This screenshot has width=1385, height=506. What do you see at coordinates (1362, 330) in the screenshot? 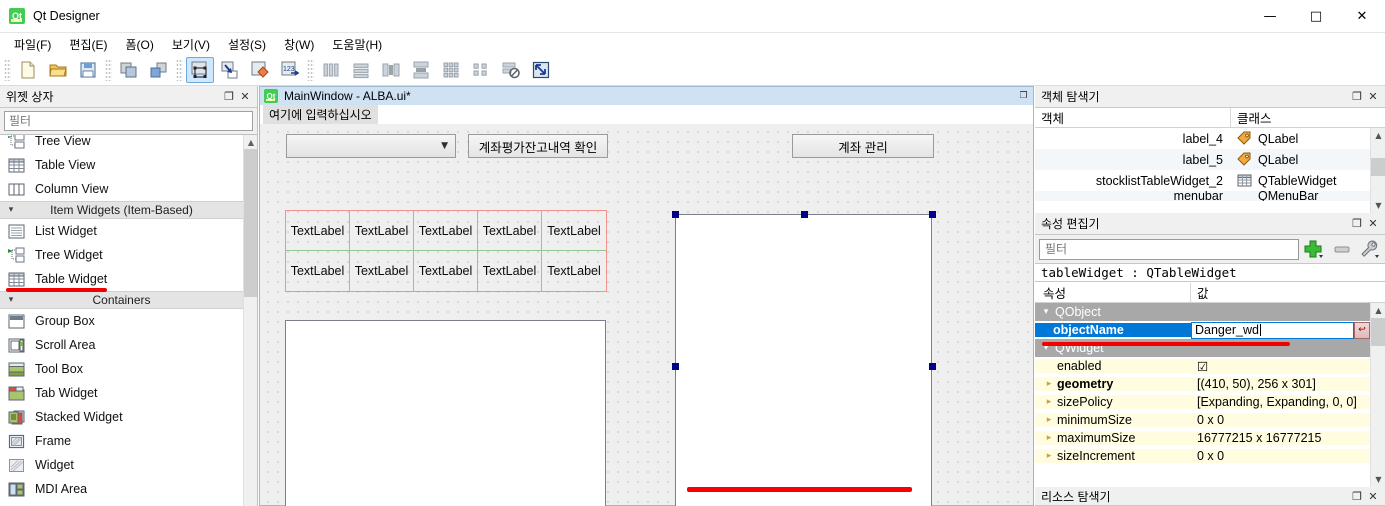
I see `revert-icon: ↩` at bounding box center [1362, 330].